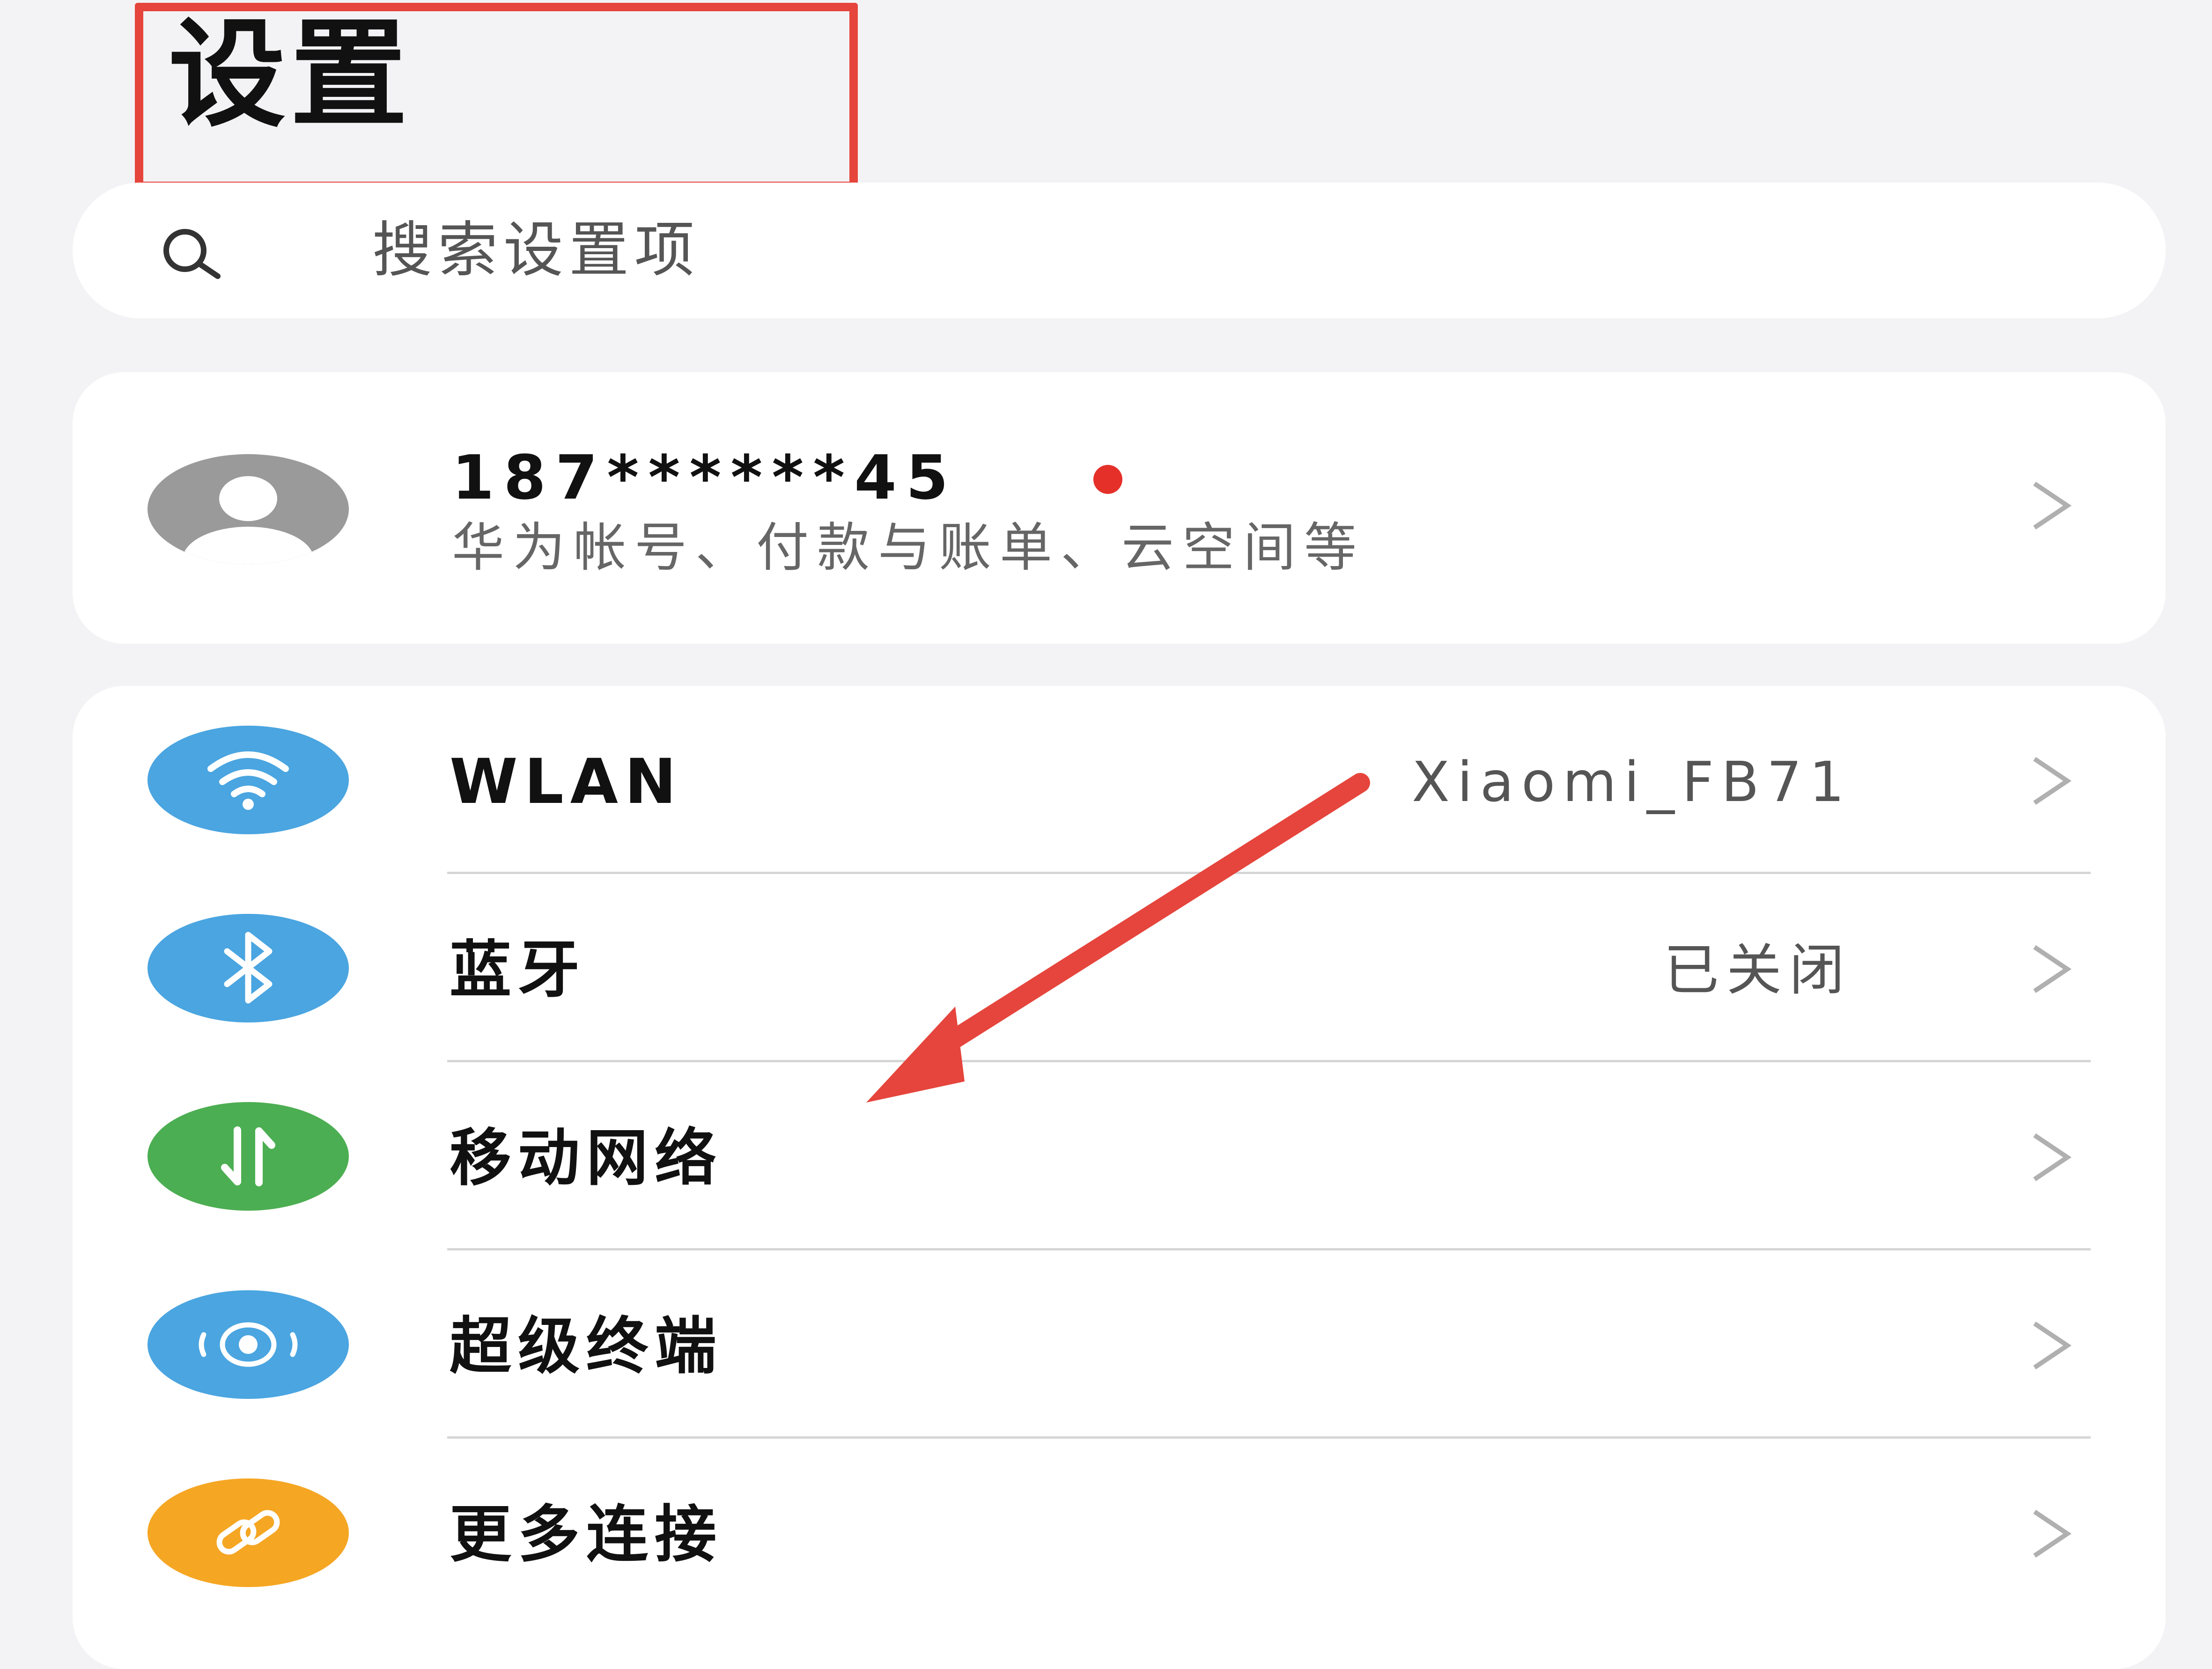  I want to click on account-subtitle: 华为帐号、付款与账单、云空间等, so click(909, 547).